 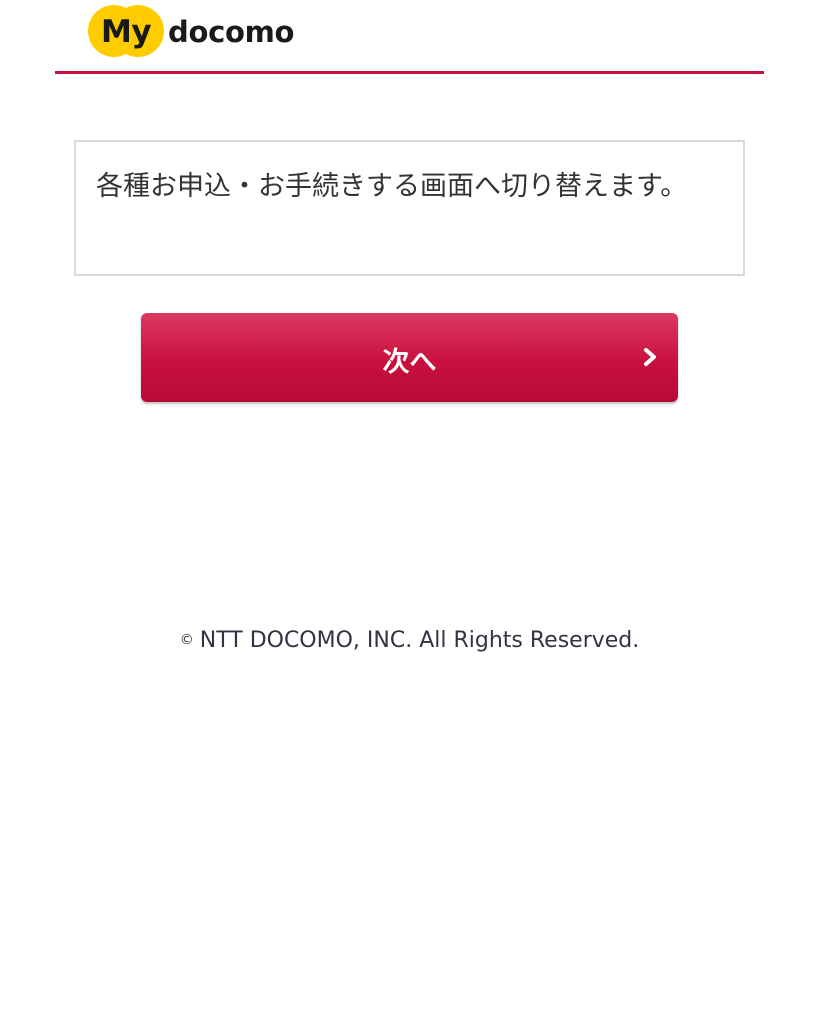 I want to click on logo-mark: My, so click(x=127, y=32).